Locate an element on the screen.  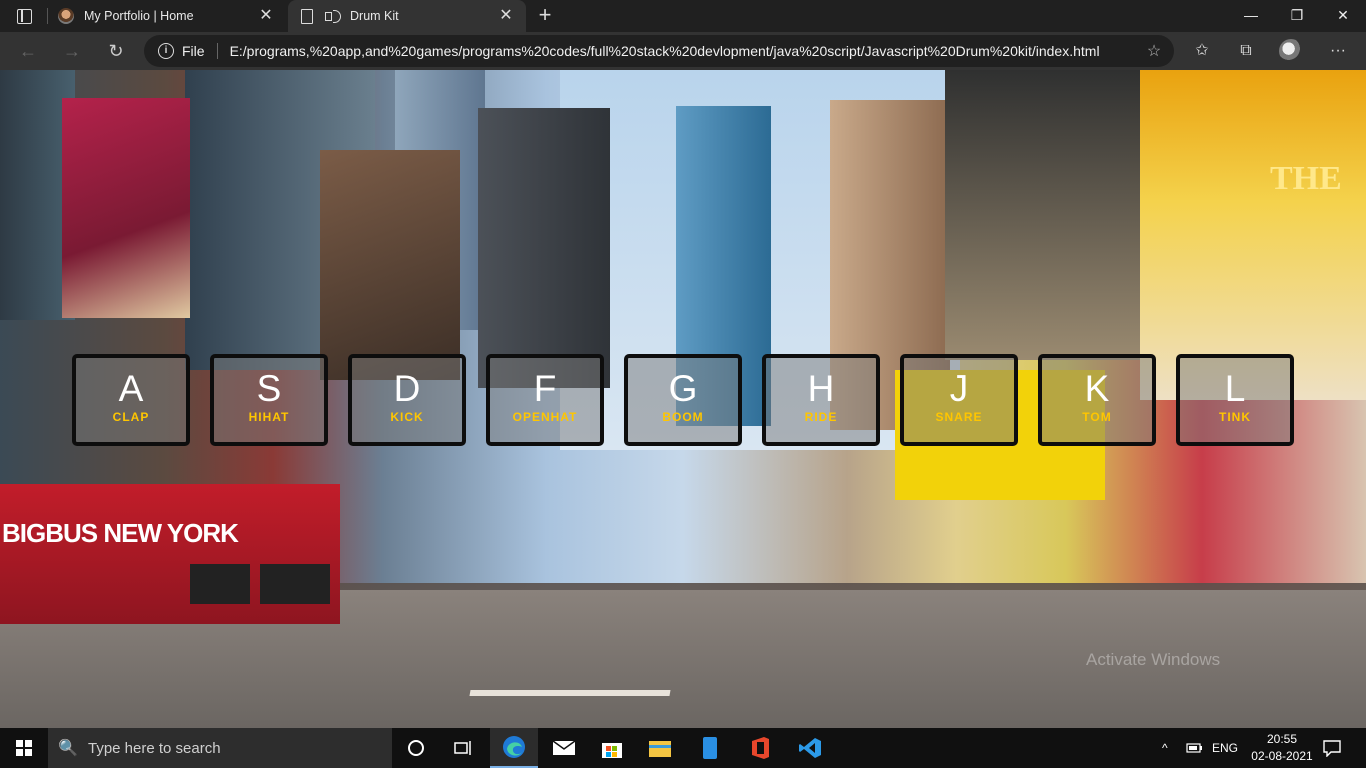
collections-icon: ⧉ is located at coordinates (1246, 51).